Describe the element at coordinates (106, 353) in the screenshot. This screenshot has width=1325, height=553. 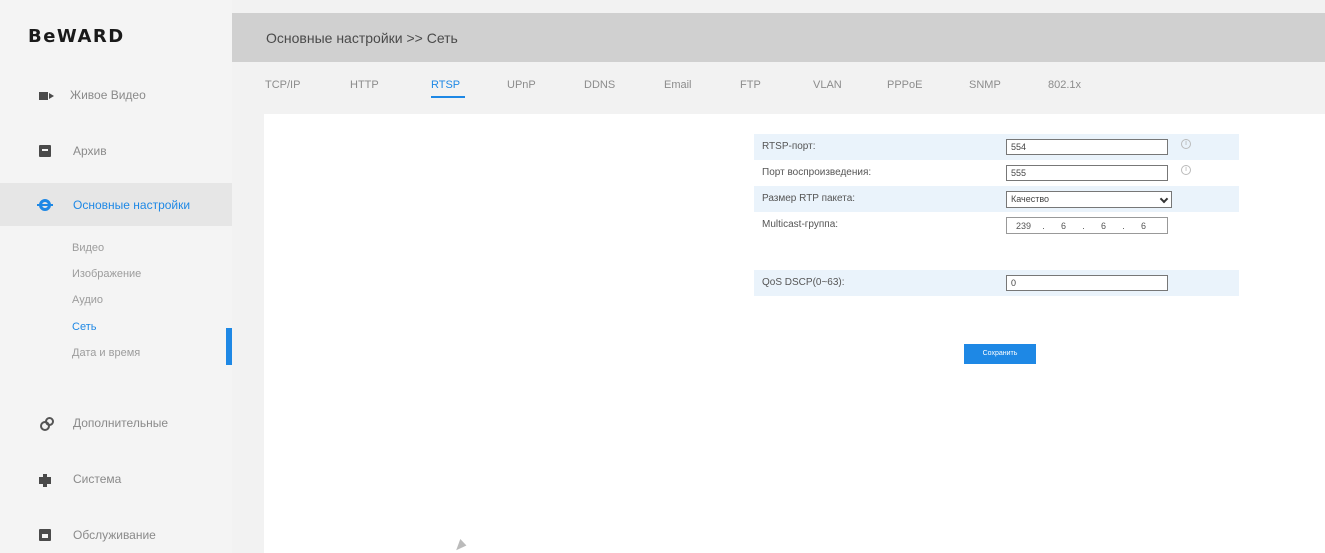
I see `sidebar-subitem-datetime: Дата и время` at that location.